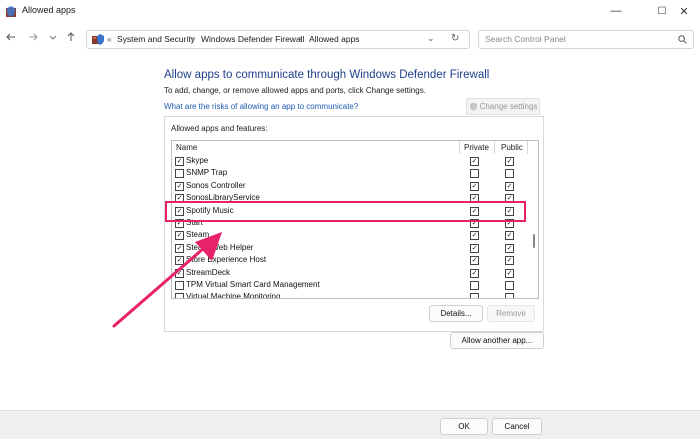  Describe the element at coordinates (167, 280) in the screenshot. I see `annotation-arrow` at that location.